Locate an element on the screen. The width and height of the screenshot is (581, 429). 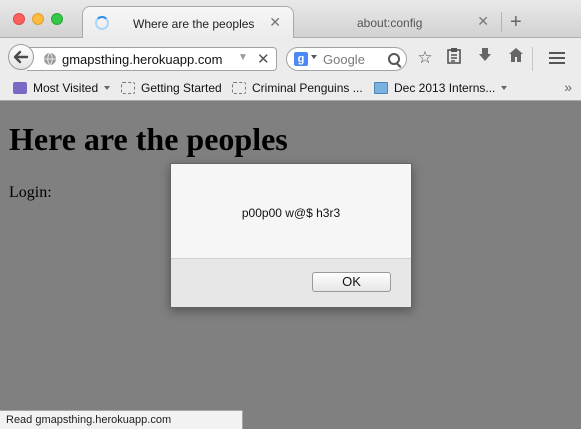
downloads-icon is located at coordinates (485, 58).